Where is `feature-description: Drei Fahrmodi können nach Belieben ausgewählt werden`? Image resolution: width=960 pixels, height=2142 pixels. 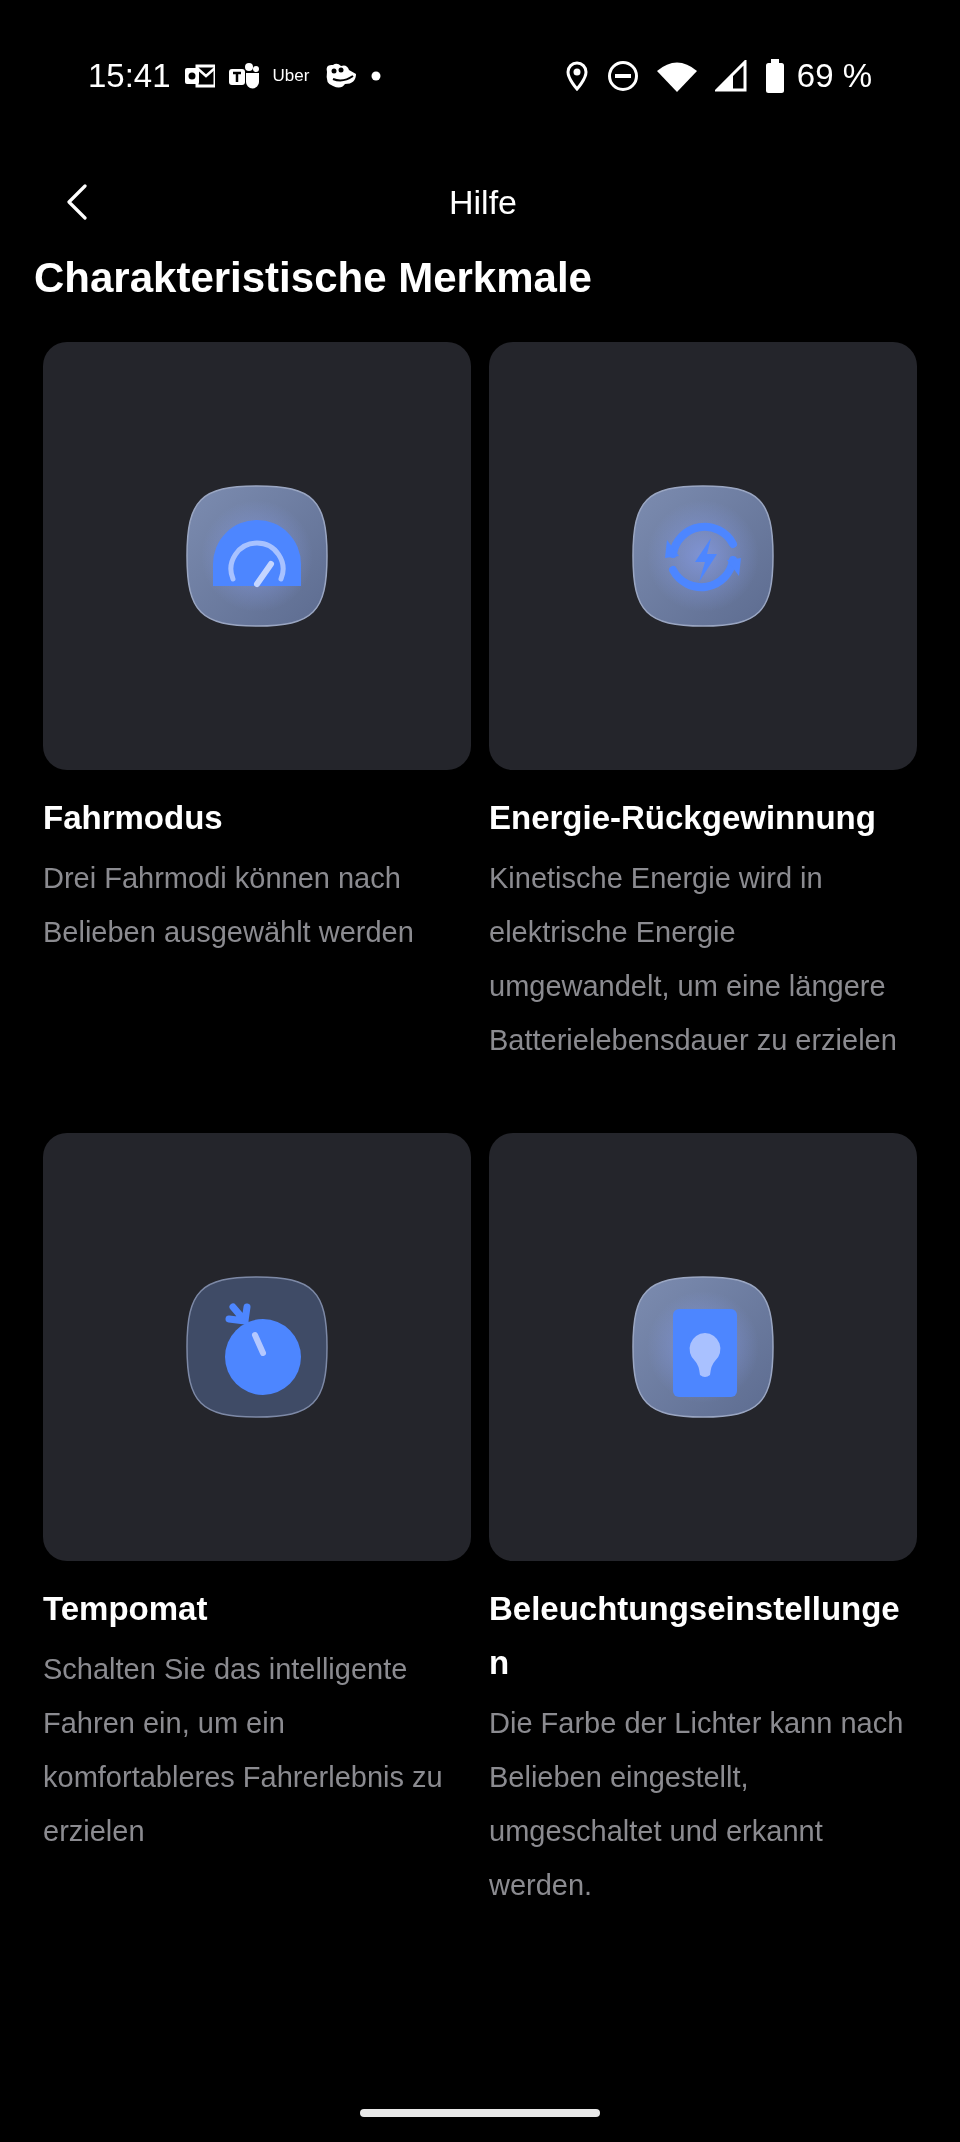 feature-description: Drei Fahrmodi können nach Belieben ausgewählt werden is located at coordinates (229, 905).